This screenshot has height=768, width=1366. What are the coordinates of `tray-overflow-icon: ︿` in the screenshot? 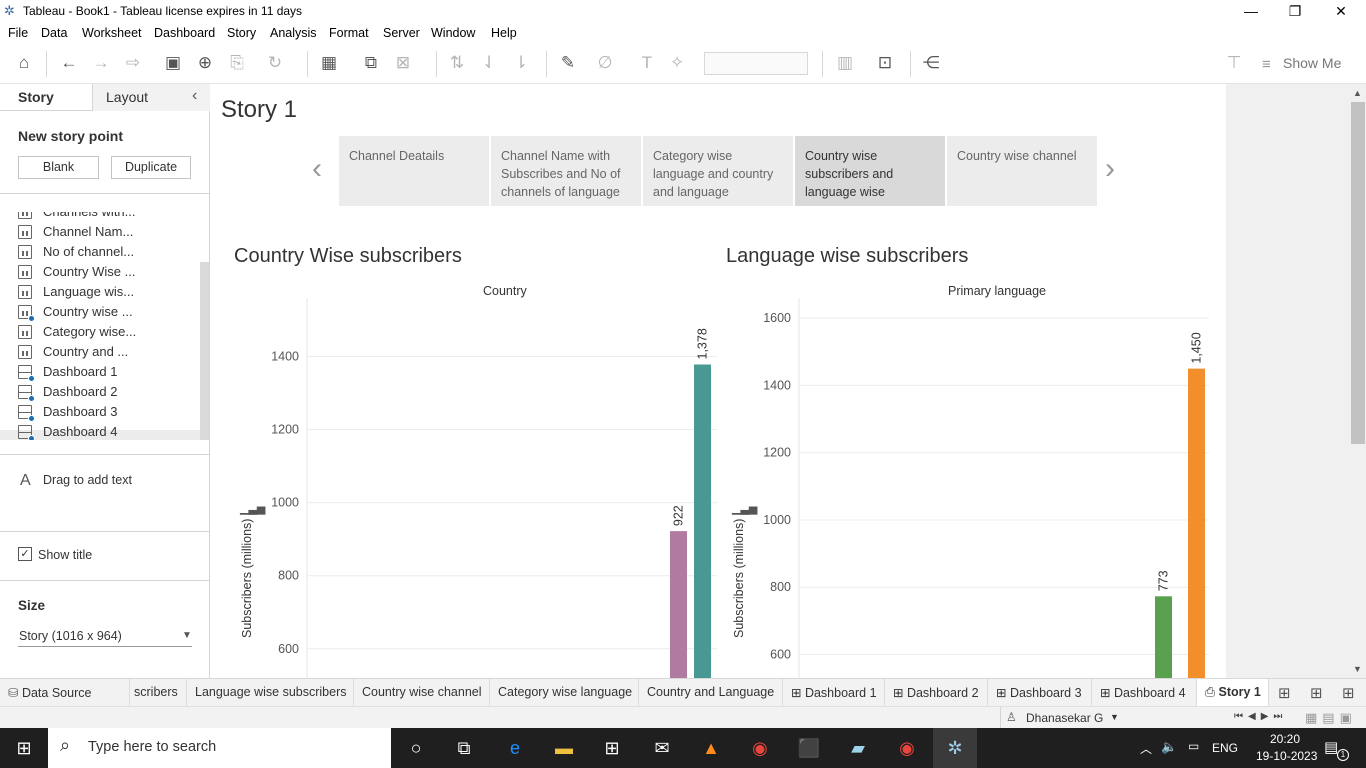 It's located at (1146, 748).